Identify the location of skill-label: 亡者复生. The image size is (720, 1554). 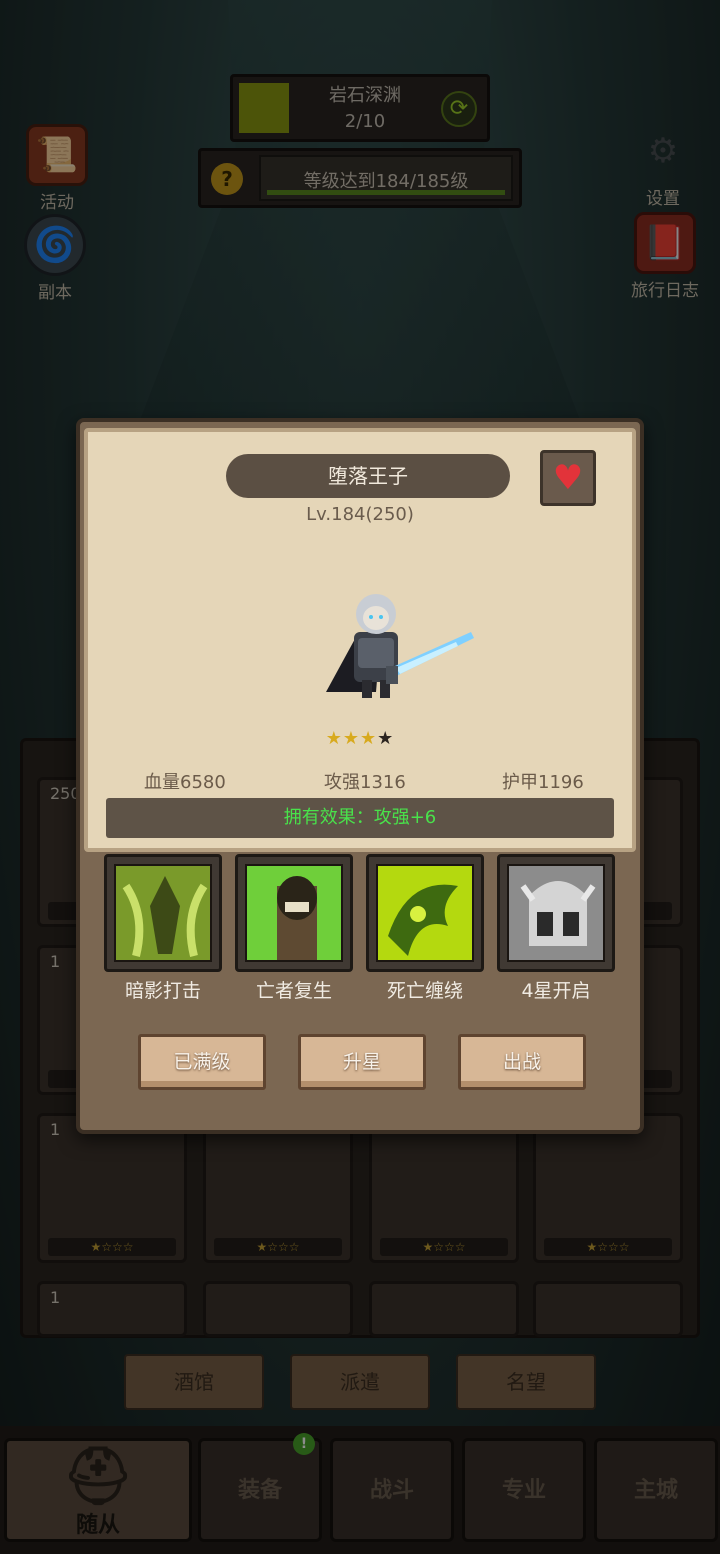
(293, 991).